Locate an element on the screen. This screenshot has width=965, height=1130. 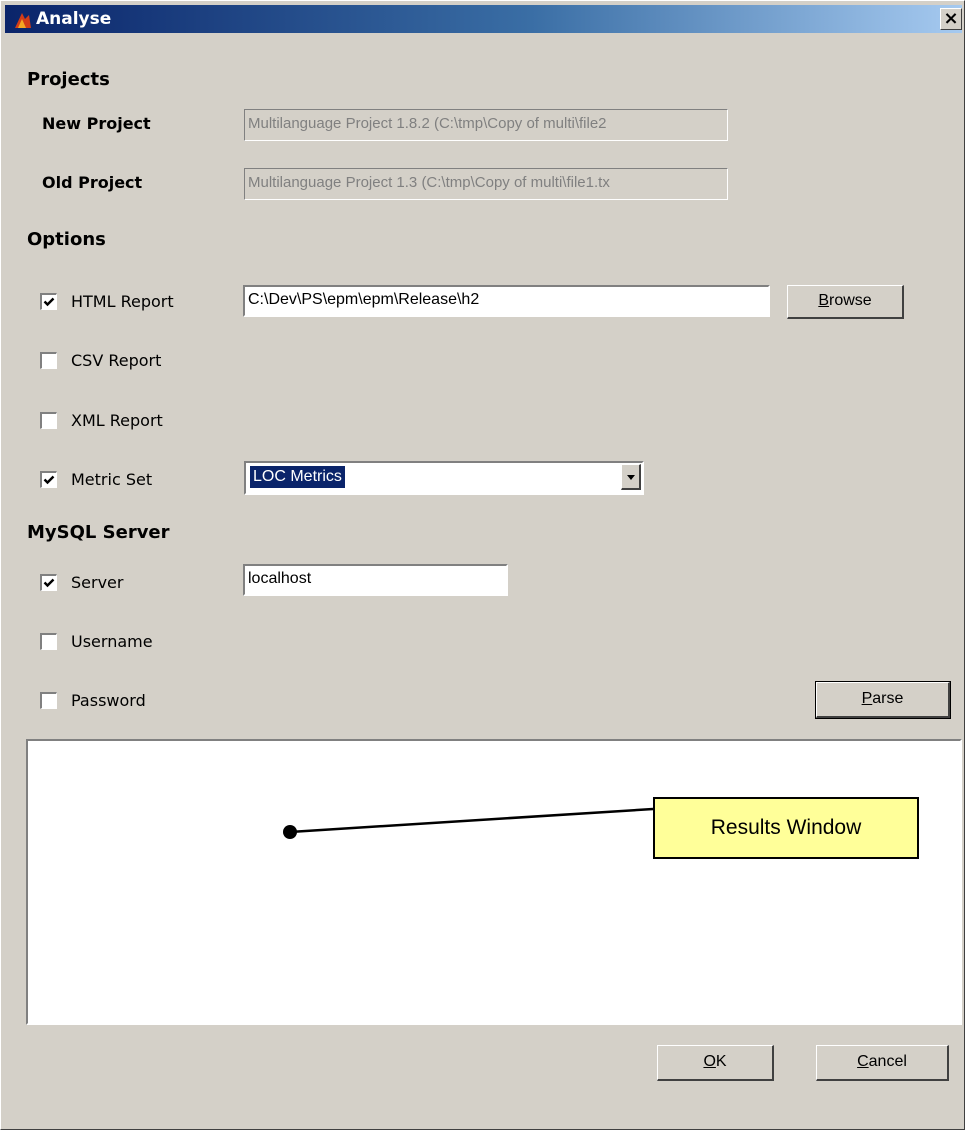
ok-label-rest: K is located at coordinates (721, 1061).